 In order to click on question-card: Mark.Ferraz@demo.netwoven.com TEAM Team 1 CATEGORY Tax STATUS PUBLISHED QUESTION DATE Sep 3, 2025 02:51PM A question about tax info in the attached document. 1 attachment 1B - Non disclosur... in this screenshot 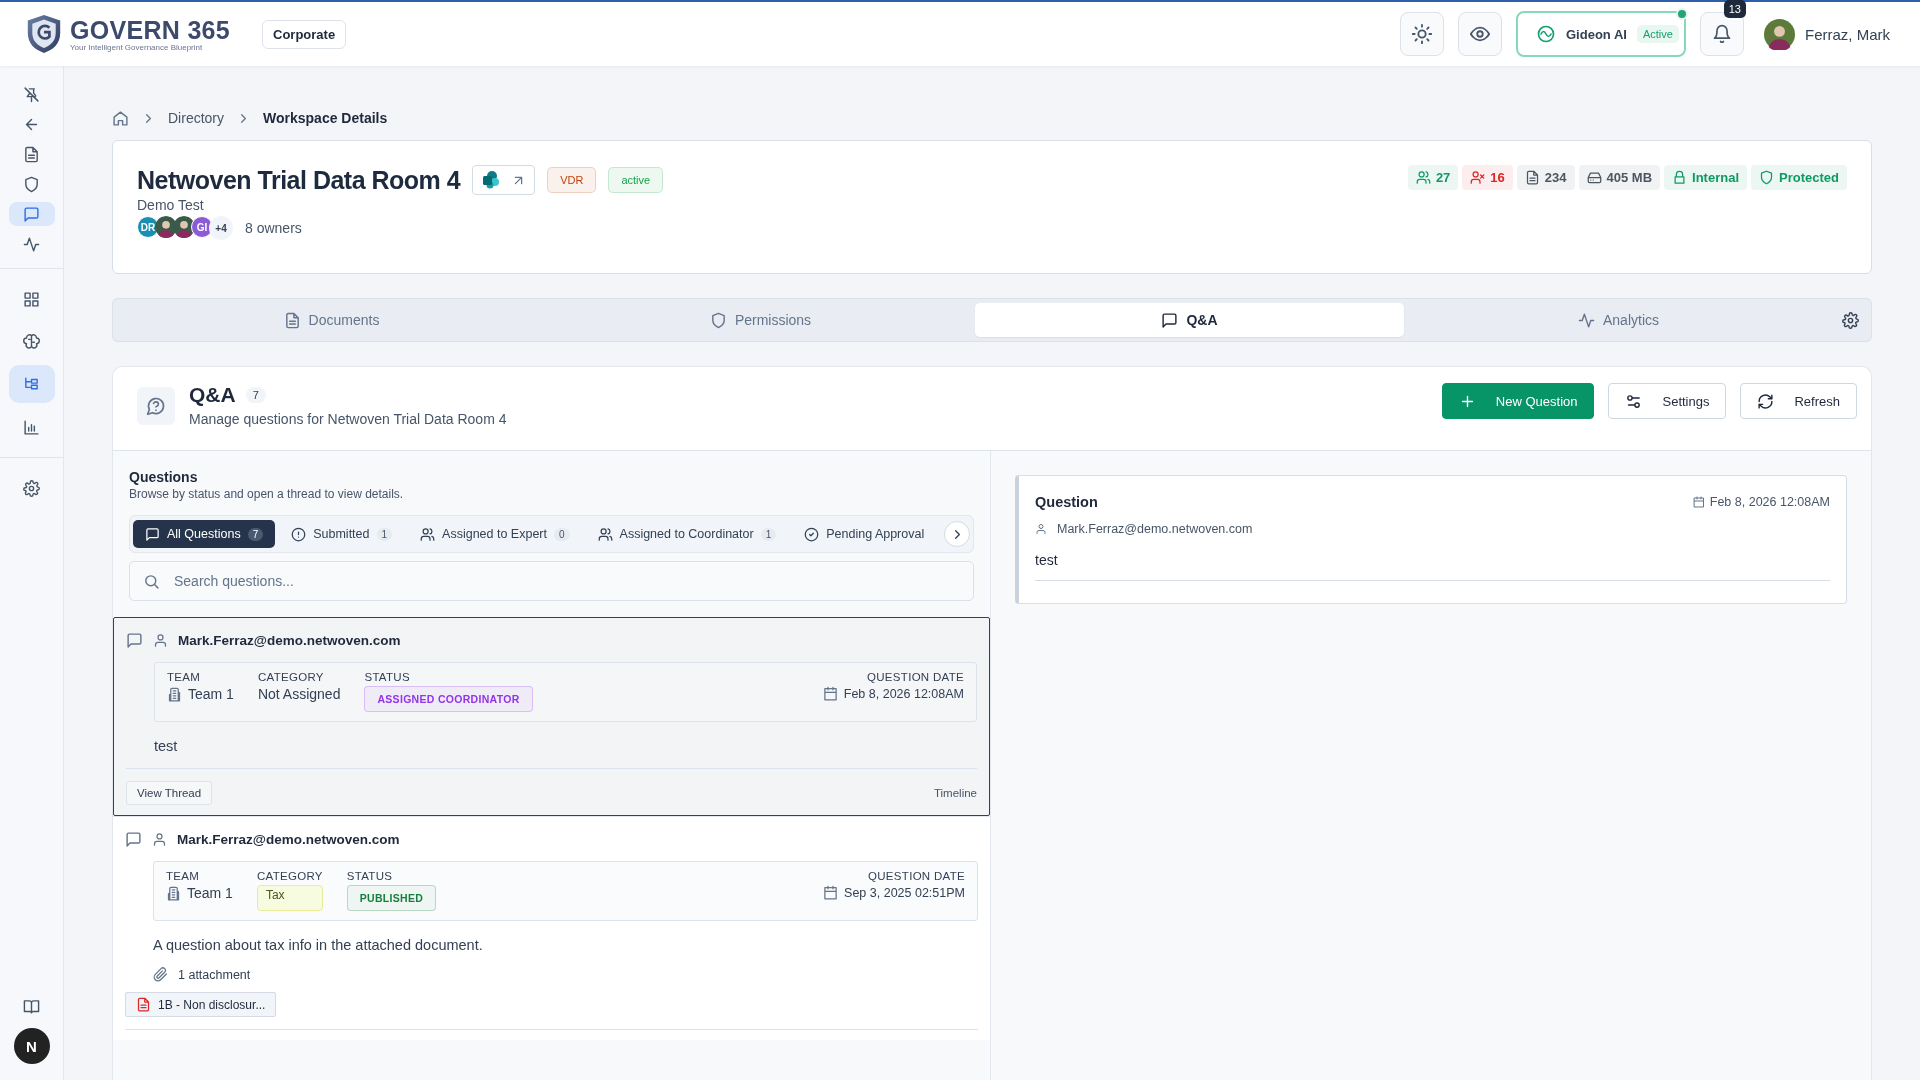, I will do `click(551, 928)`.